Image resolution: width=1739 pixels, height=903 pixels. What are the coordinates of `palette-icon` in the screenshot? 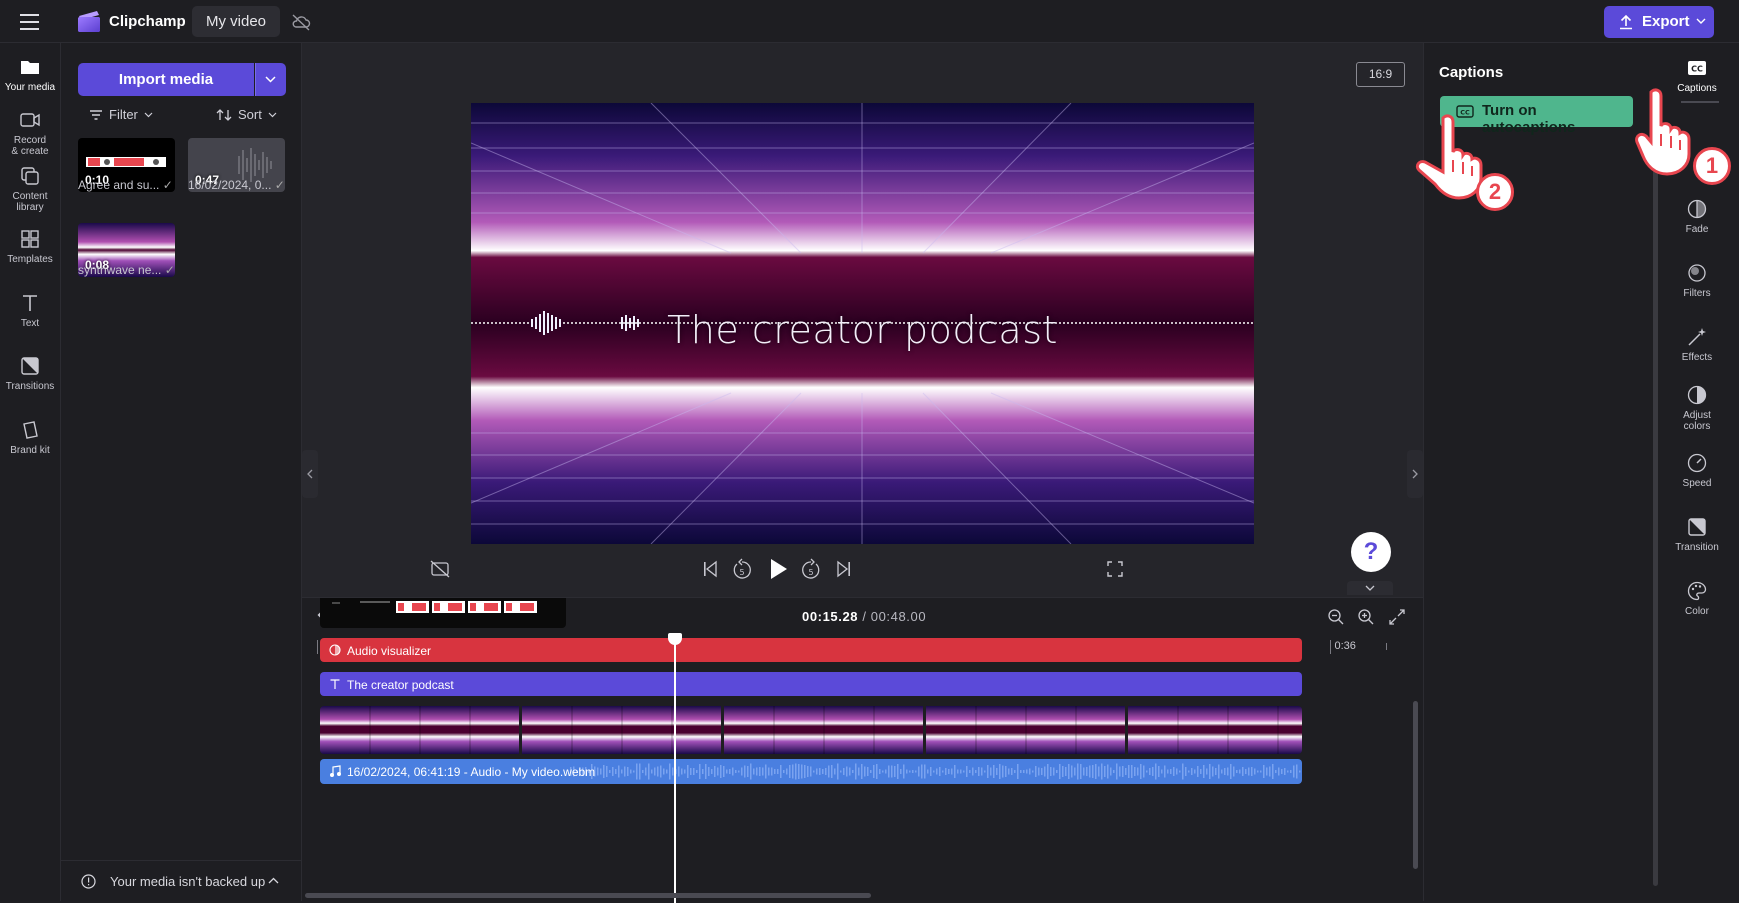 It's located at (1697, 591).